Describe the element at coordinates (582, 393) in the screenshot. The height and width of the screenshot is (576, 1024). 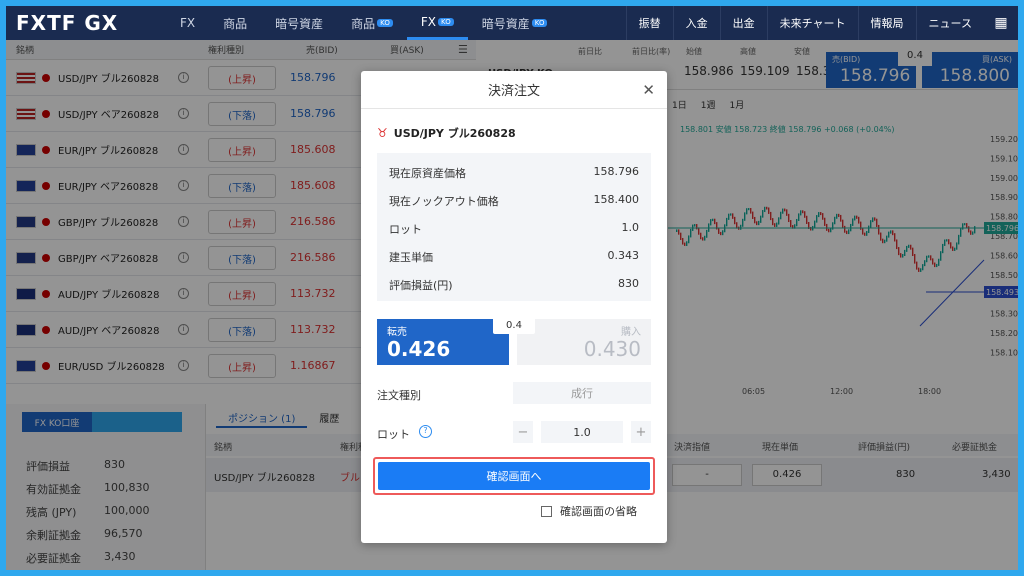
I see `order-type-select: 成行` at that location.